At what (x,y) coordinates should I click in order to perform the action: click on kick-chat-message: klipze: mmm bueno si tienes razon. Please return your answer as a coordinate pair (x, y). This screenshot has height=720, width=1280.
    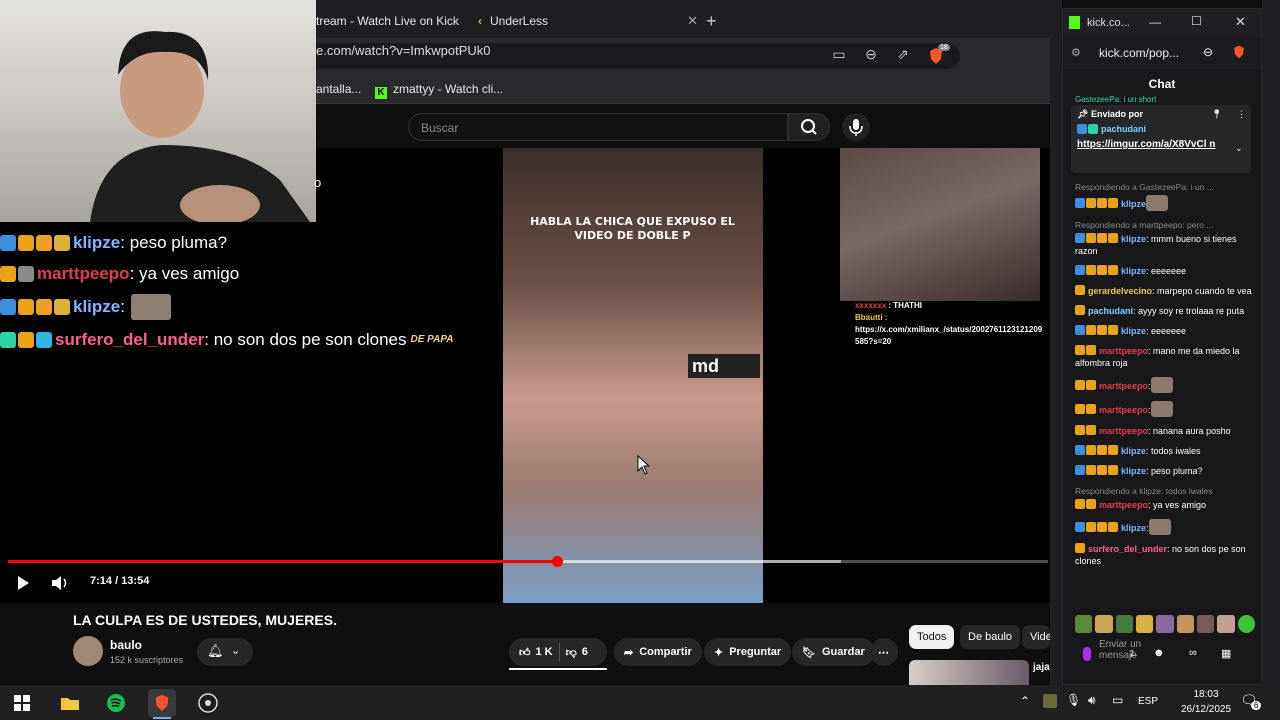
    Looking at the image, I should click on (1166, 245).